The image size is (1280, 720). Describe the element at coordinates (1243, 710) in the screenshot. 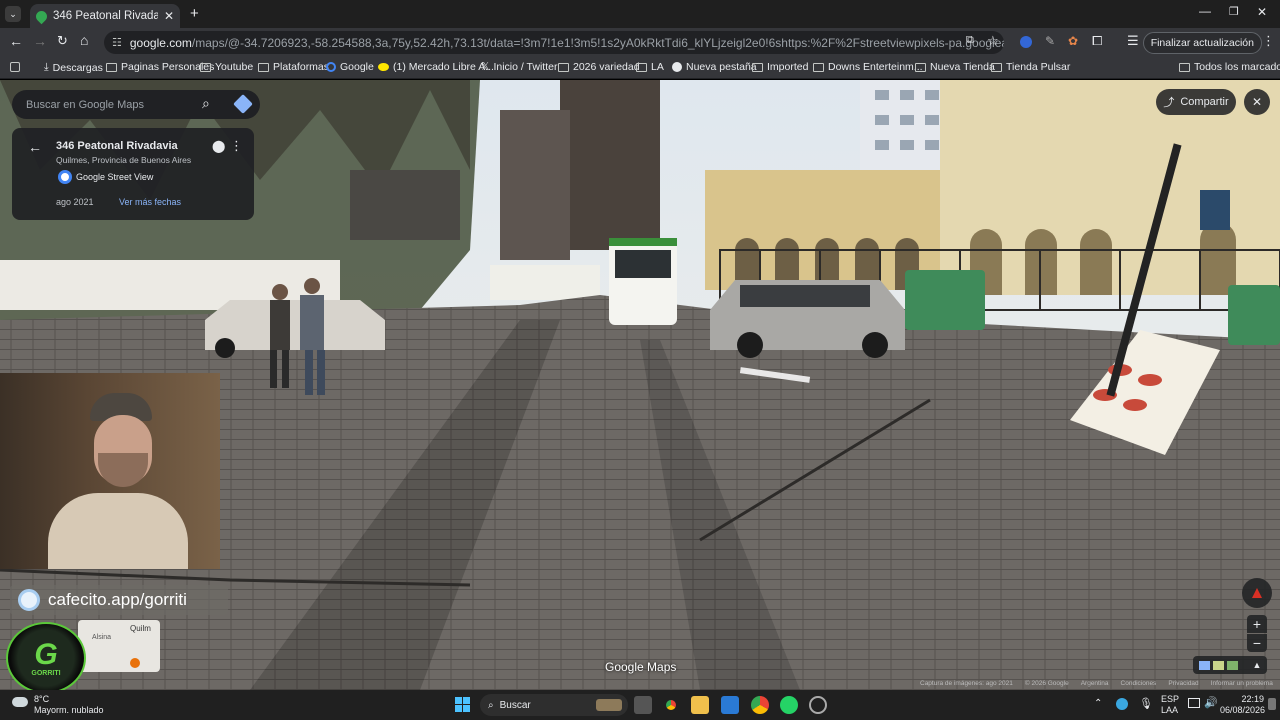

I see `clock-date: 06/08/2026` at that location.